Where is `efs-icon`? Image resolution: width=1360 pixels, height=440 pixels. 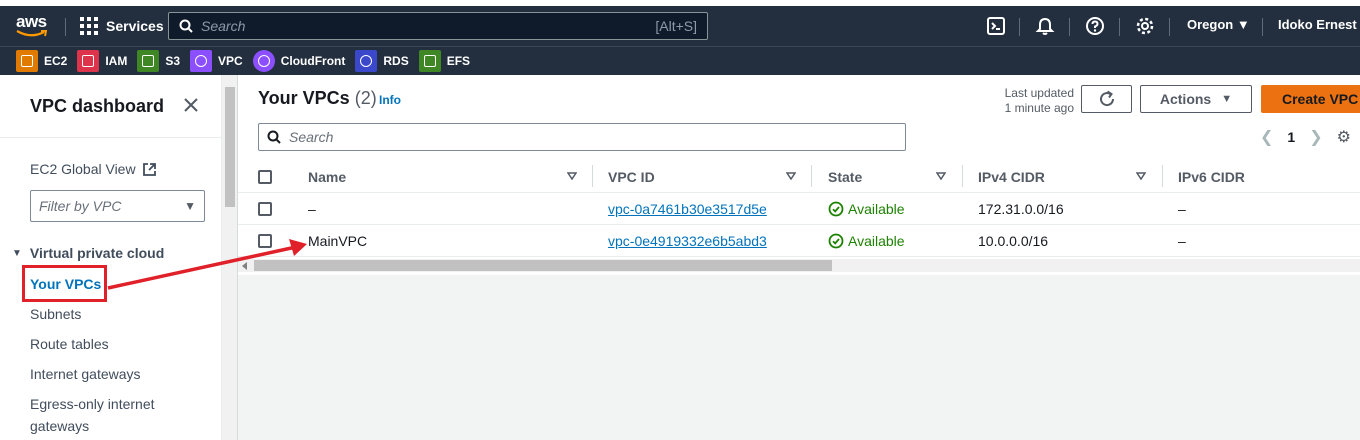
efs-icon is located at coordinates (429, 61).